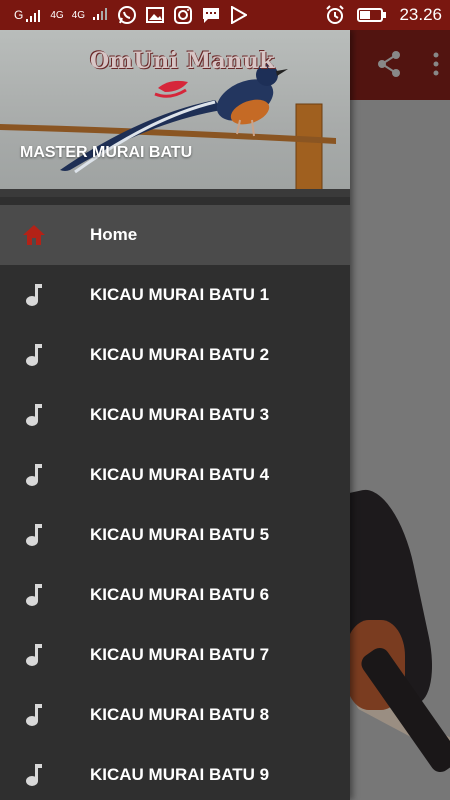 Image resolution: width=450 pixels, height=800 pixels. What do you see at coordinates (180, 594) in the screenshot?
I see `menu-item-label: KICAU MURAI BATU 6` at bounding box center [180, 594].